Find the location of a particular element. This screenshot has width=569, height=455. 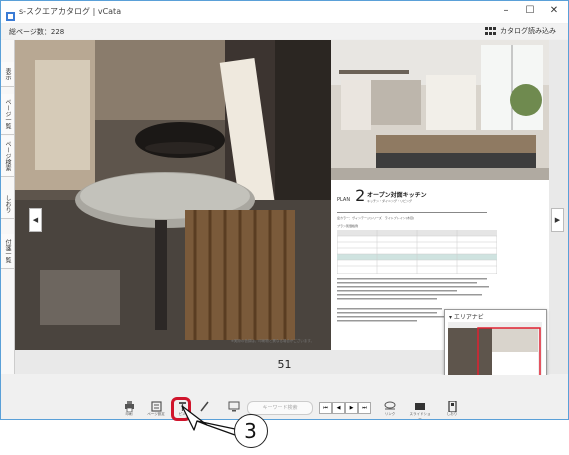

color-line: 扉カラー：ヴィンテージシリーズ ライトブレイン(木目) is located at coordinates (376, 218).